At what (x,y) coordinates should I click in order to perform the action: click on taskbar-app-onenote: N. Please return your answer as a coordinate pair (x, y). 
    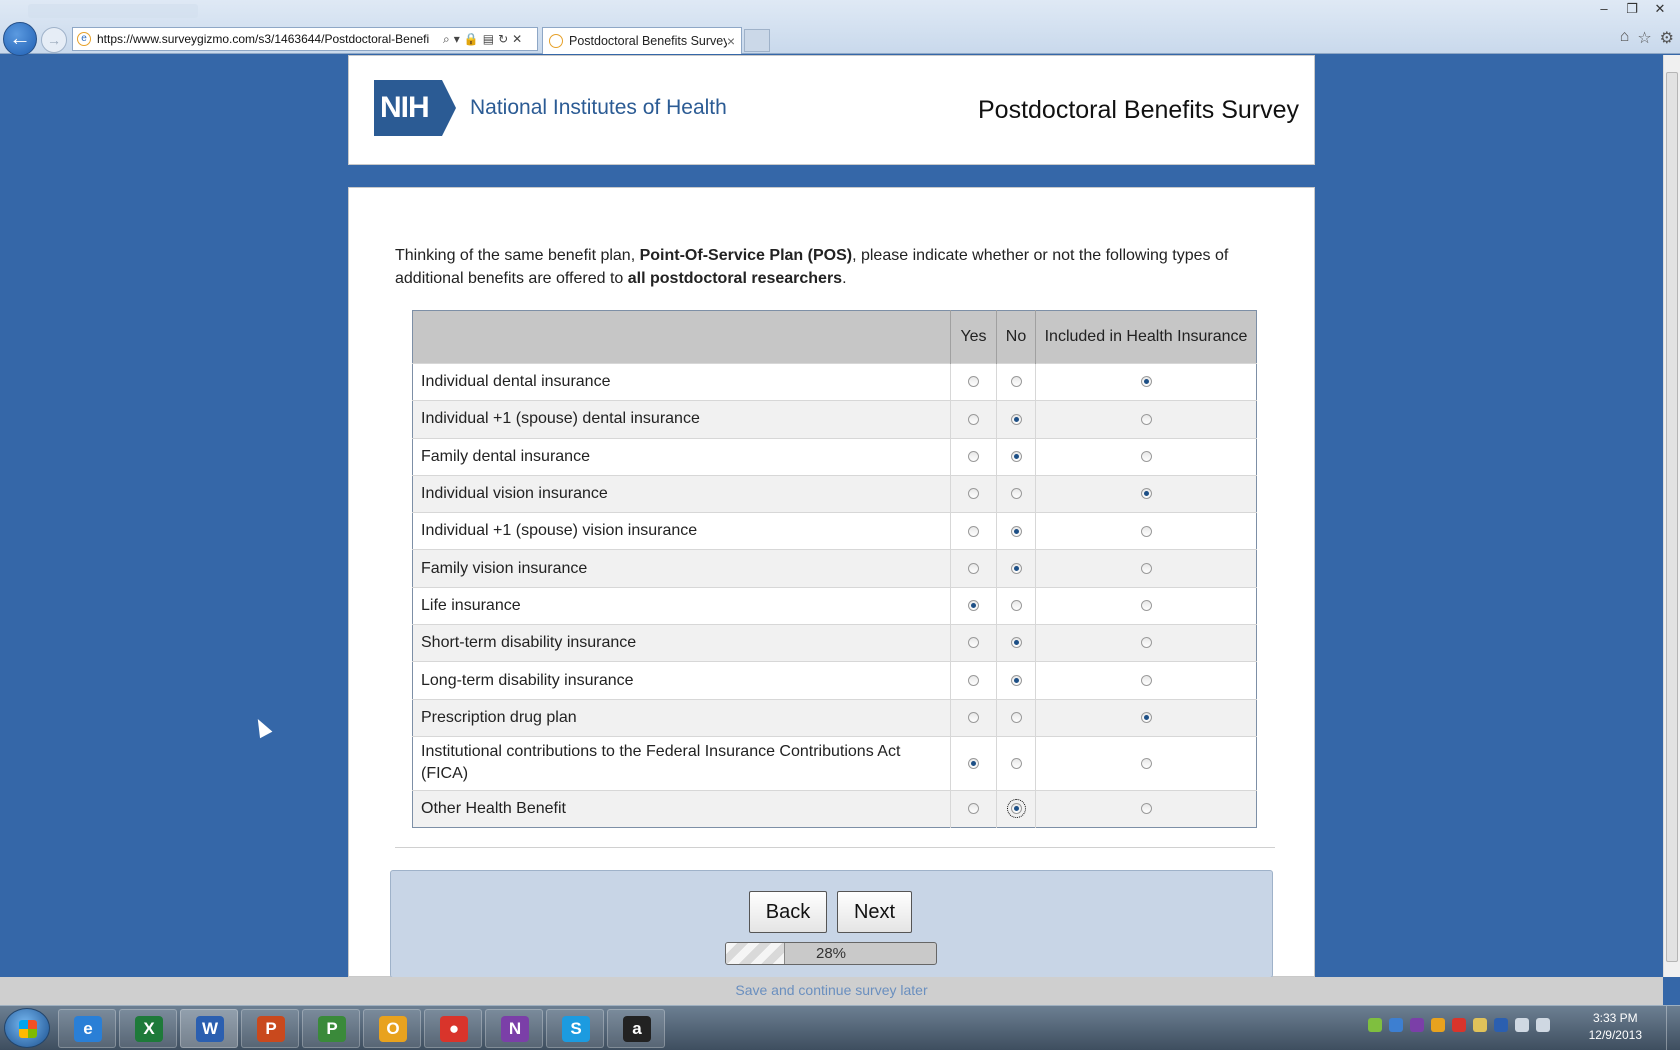
    Looking at the image, I should click on (514, 1028).